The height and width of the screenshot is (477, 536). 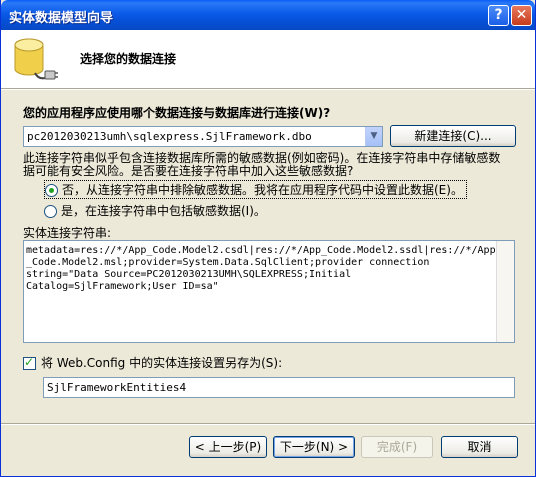 I want to click on checkmark-icon: ✓, so click(x=29, y=362).